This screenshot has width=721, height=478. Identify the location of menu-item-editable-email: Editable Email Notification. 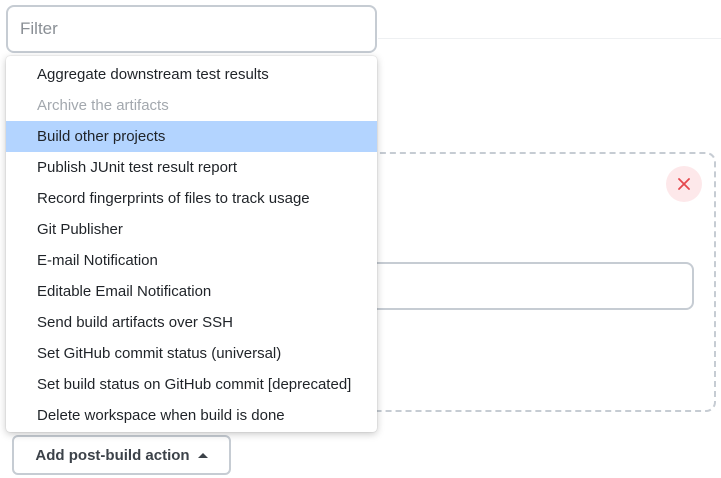
(191, 291).